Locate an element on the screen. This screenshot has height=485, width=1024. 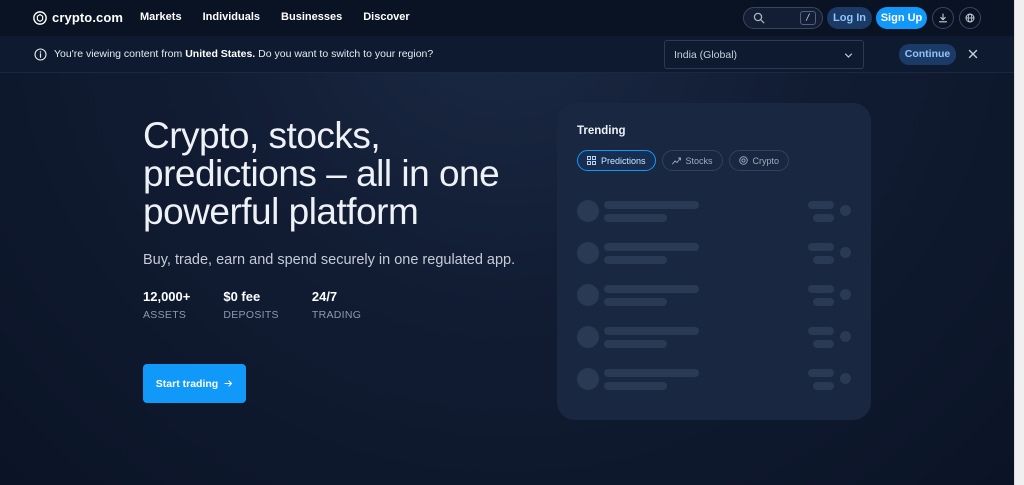
tab-label: Stocks is located at coordinates (699, 160).